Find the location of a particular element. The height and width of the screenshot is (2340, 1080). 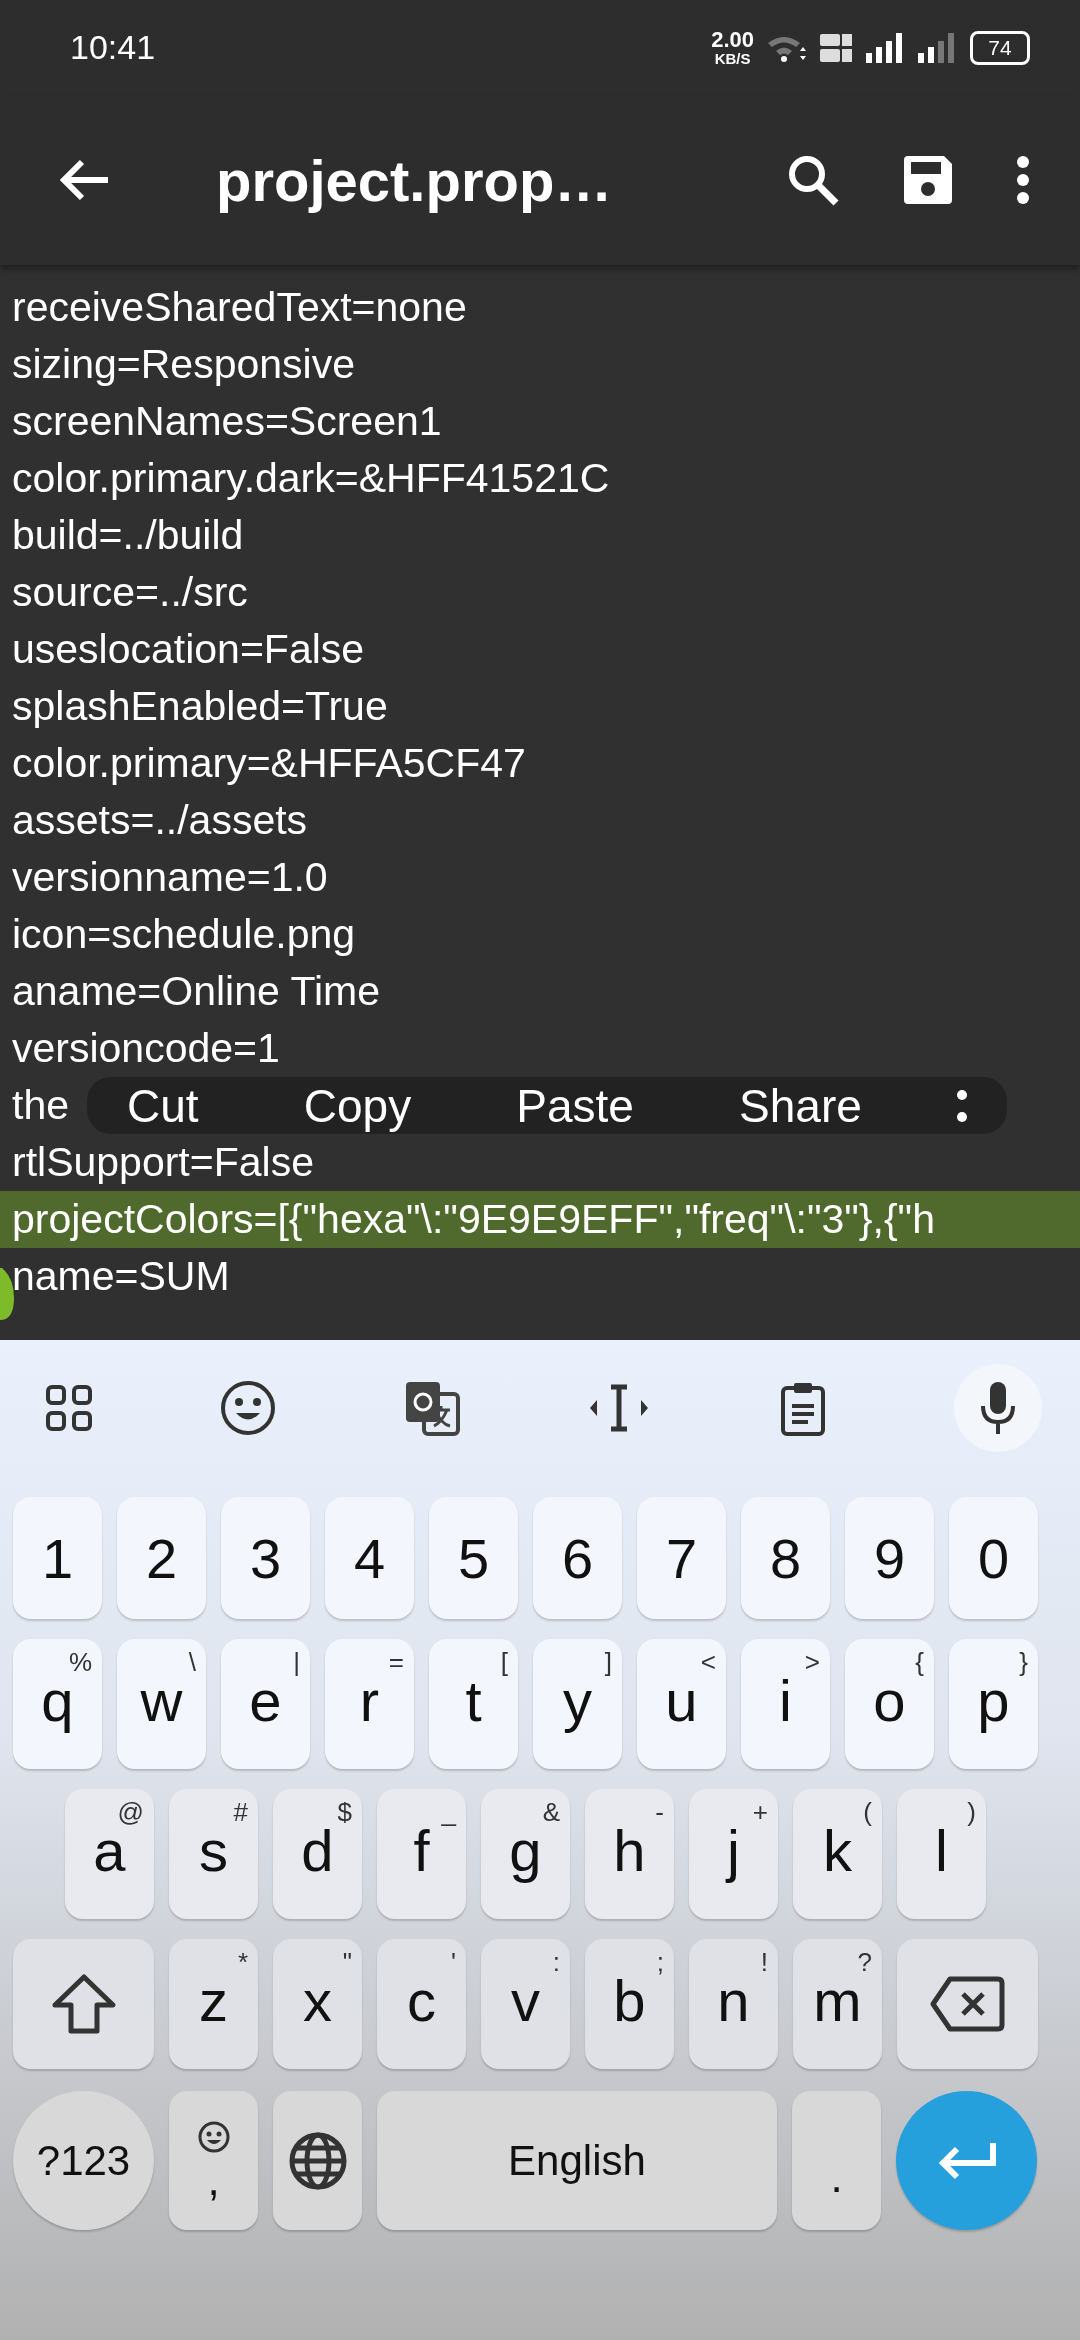

keyboard-key: t [ is located at coordinates (473, 1704).